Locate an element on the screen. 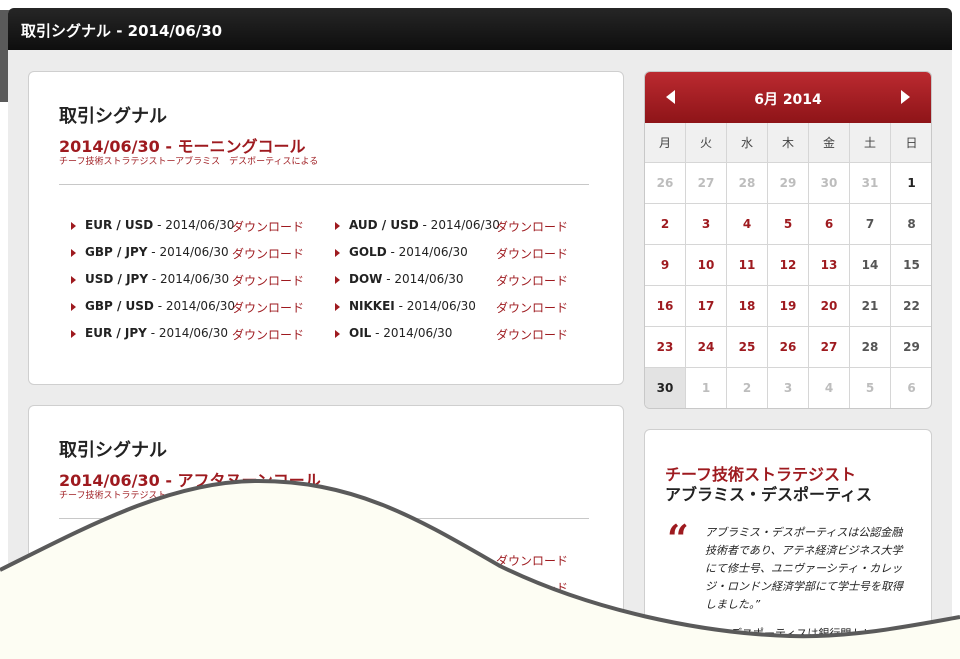  calendar-day: 14 is located at coordinates (870, 265).